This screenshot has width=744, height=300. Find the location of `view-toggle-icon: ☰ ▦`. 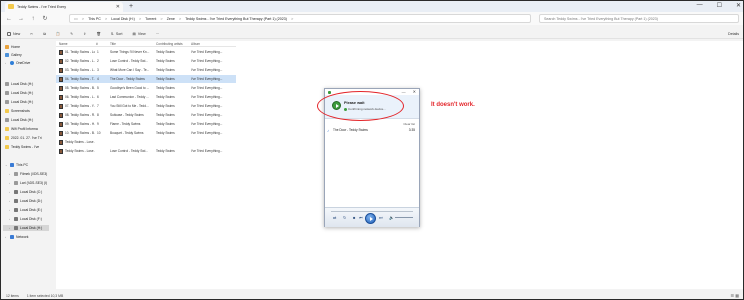

view-toggle-icon: ☰ ▦ is located at coordinates (735, 295).